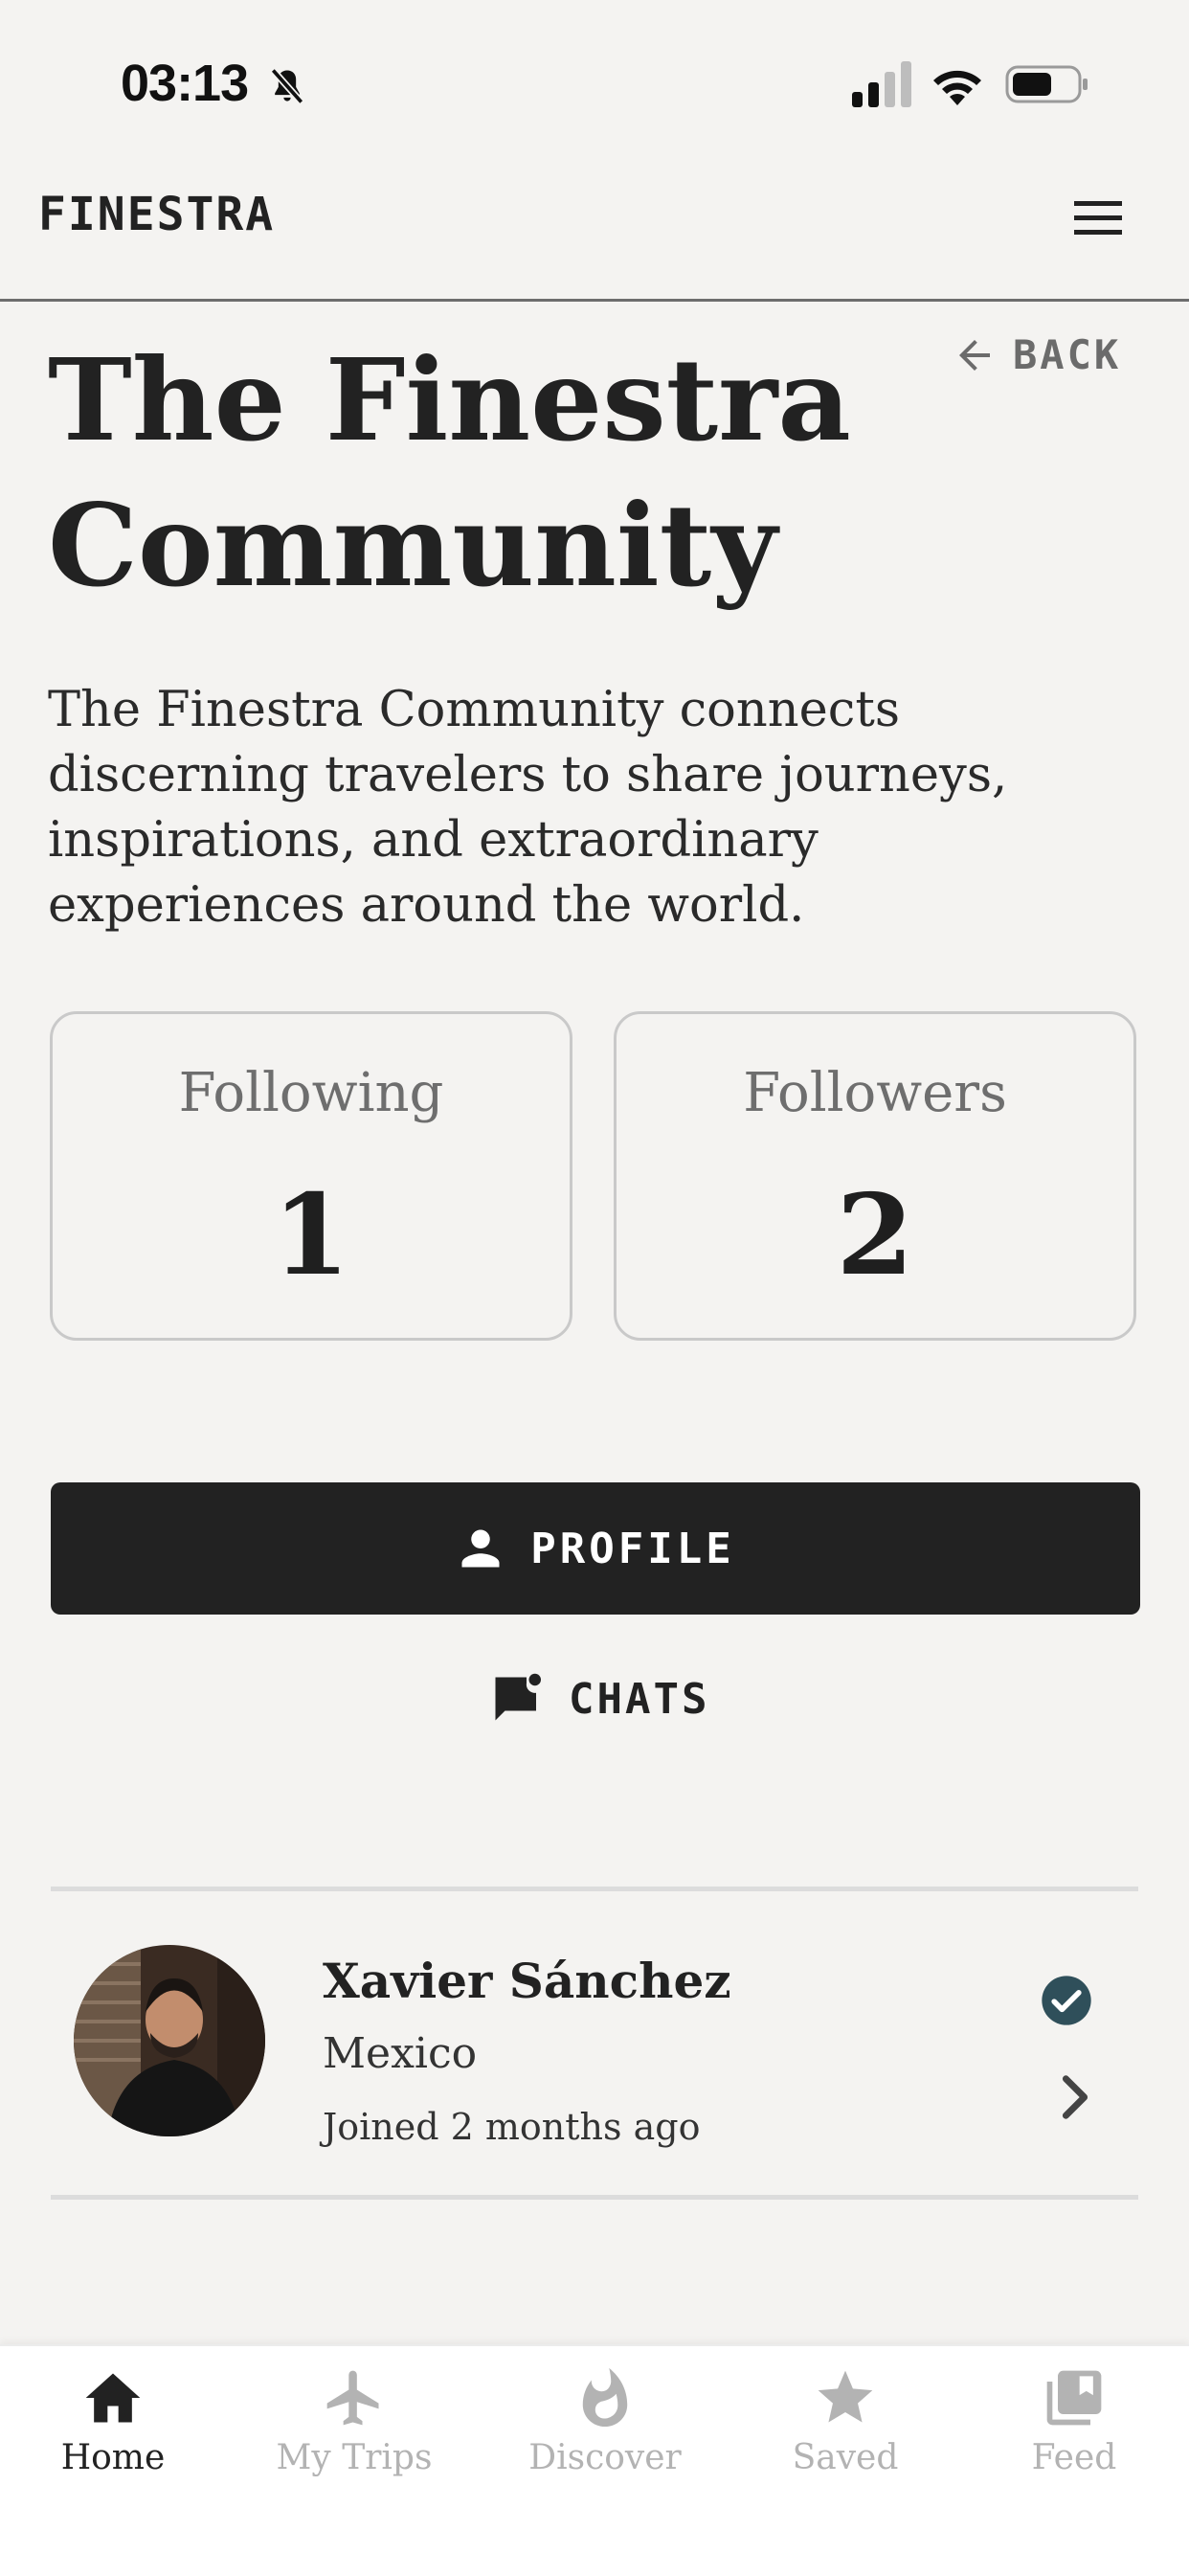 The height and width of the screenshot is (2576, 1189). What do you see at coordinates (632, 1548) in the screenshot?
I see `profile-button-label: PROFILE` at bounding box center [632, 1548].